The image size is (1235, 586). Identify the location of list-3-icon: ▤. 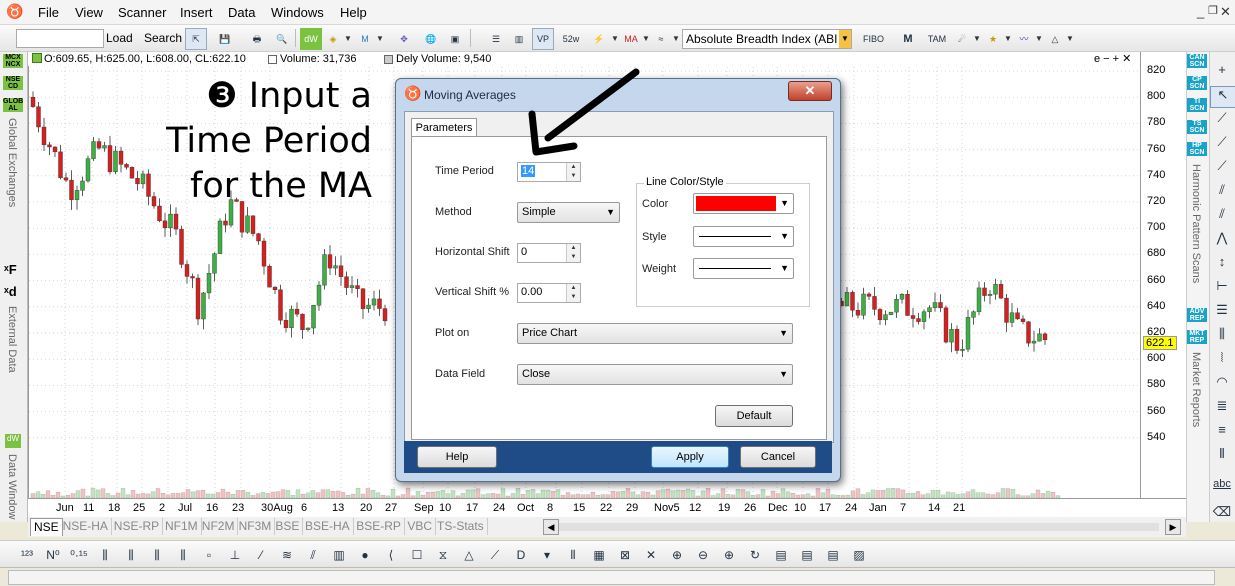
(833, 555).